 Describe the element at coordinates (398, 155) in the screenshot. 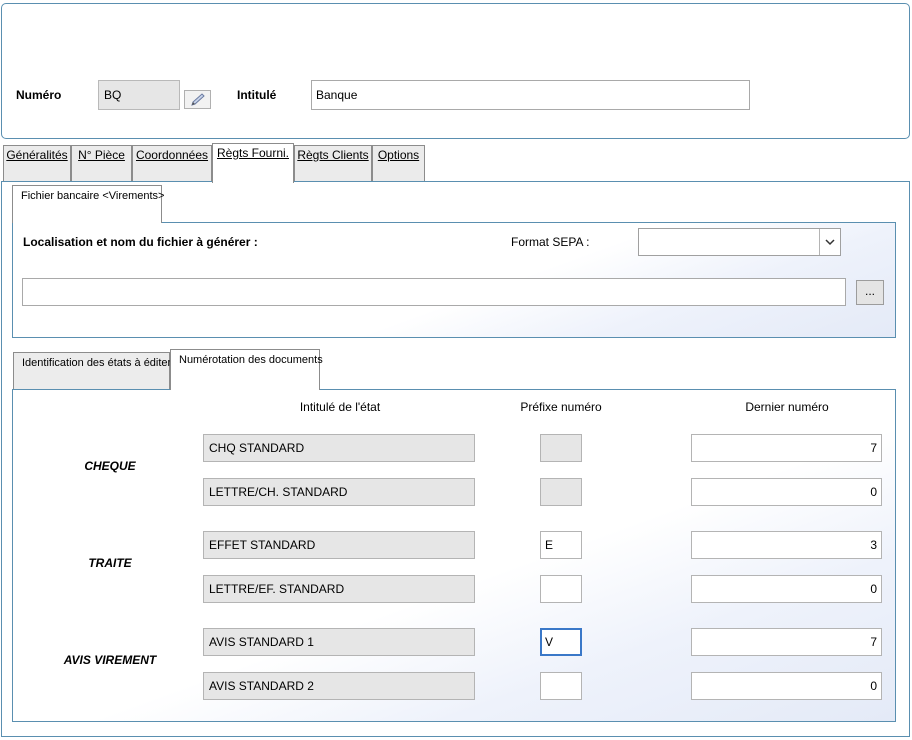

I see `tab-label: Options` at that location.